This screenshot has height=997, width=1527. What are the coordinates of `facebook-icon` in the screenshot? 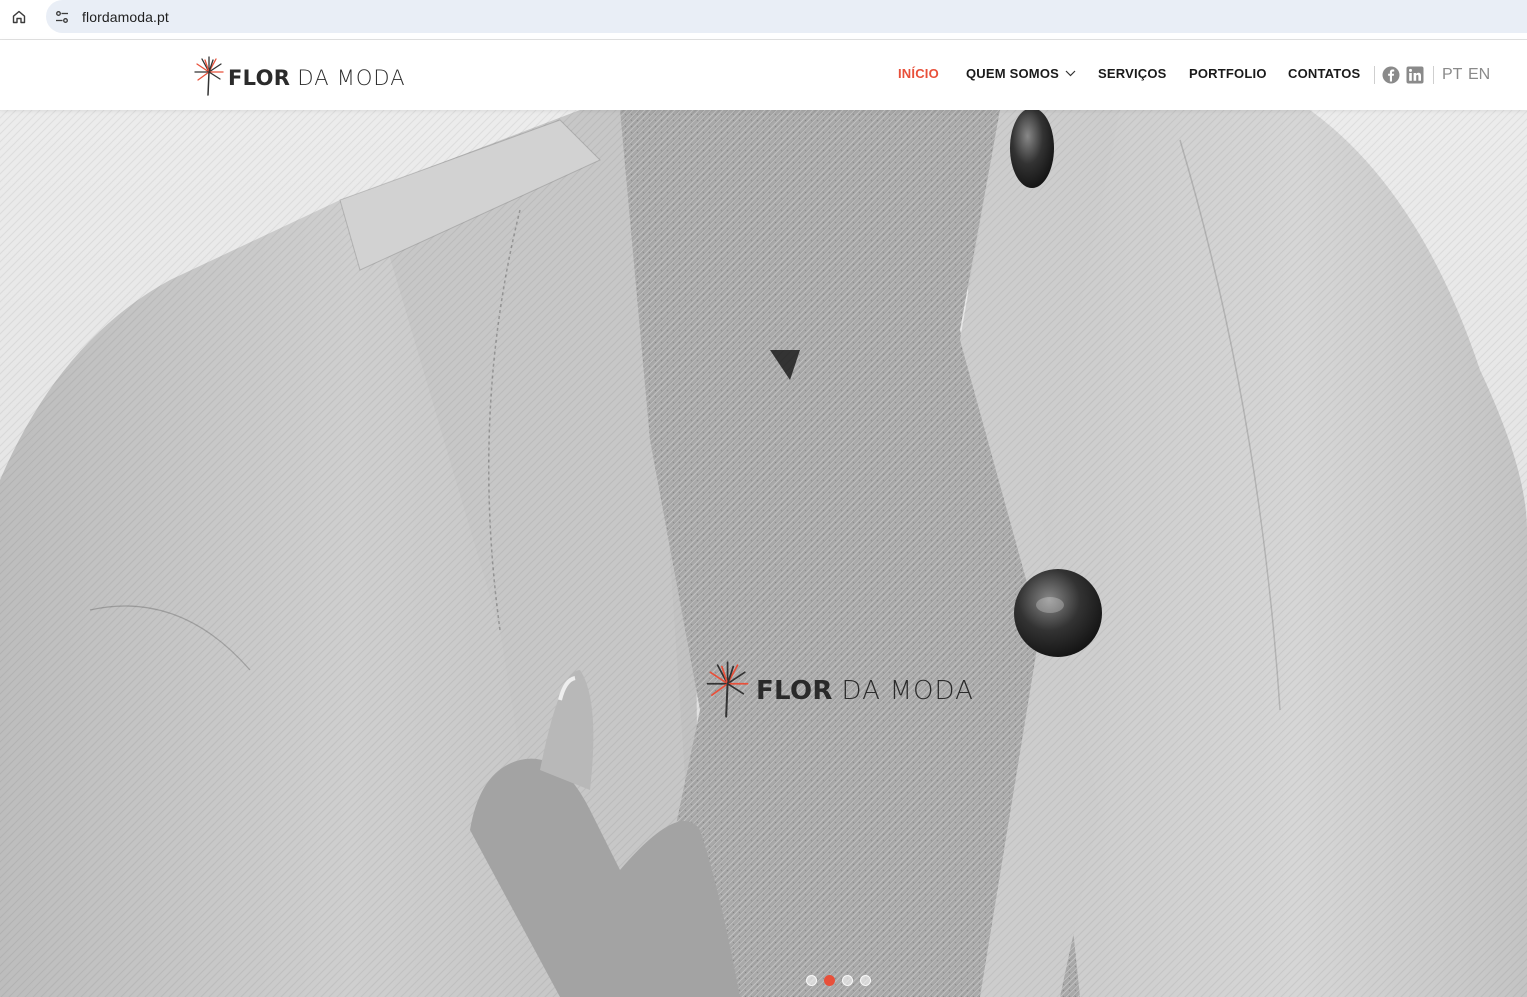 It's located at (1391, 75).